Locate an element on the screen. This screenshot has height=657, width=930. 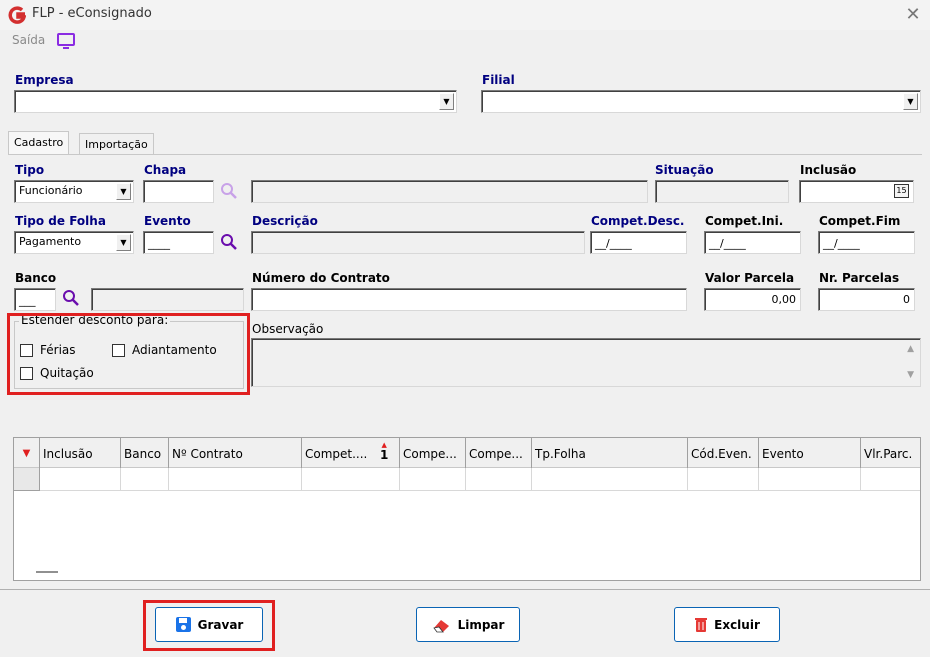
tab-divider is located at coordinates (465, 154).